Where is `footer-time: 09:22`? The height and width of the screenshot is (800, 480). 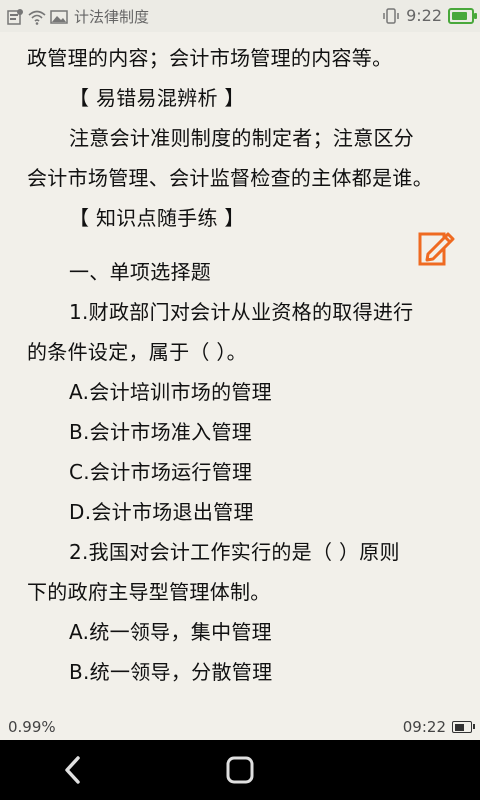 footer-time: 09:22 is located at coordinates (424, 727).